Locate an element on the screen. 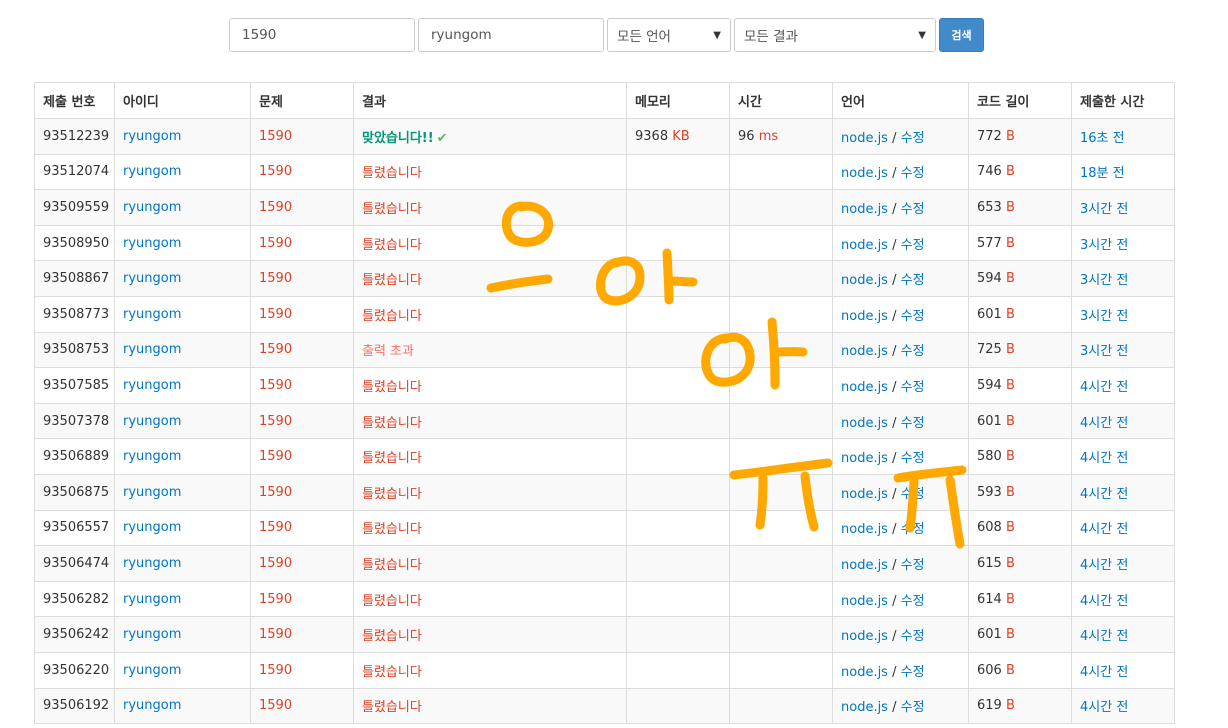 This screenshot has height=728, width=1228. problem-id-input is located at coordinates (322, 35).